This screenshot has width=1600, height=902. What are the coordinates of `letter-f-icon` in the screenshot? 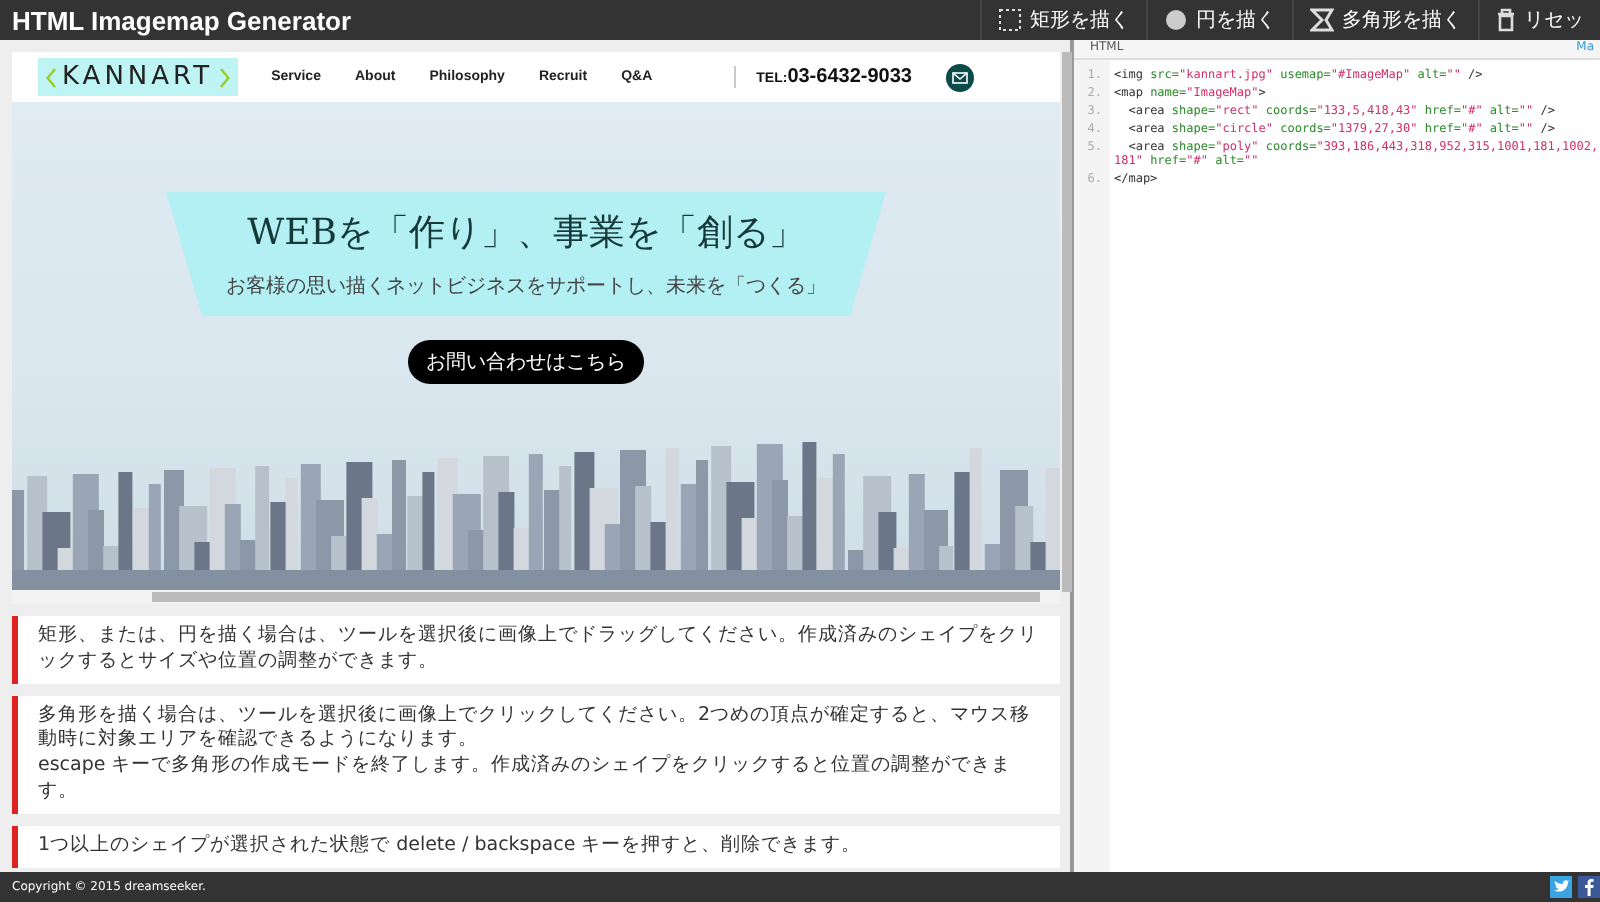 It's located at (1589, 887).